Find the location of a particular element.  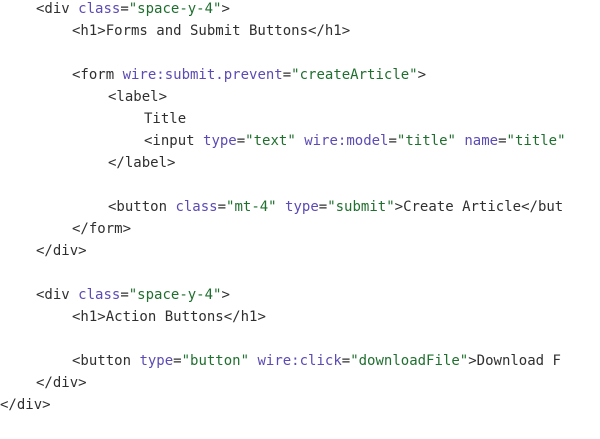

code-line: Title is located at coordinates (165, 119).